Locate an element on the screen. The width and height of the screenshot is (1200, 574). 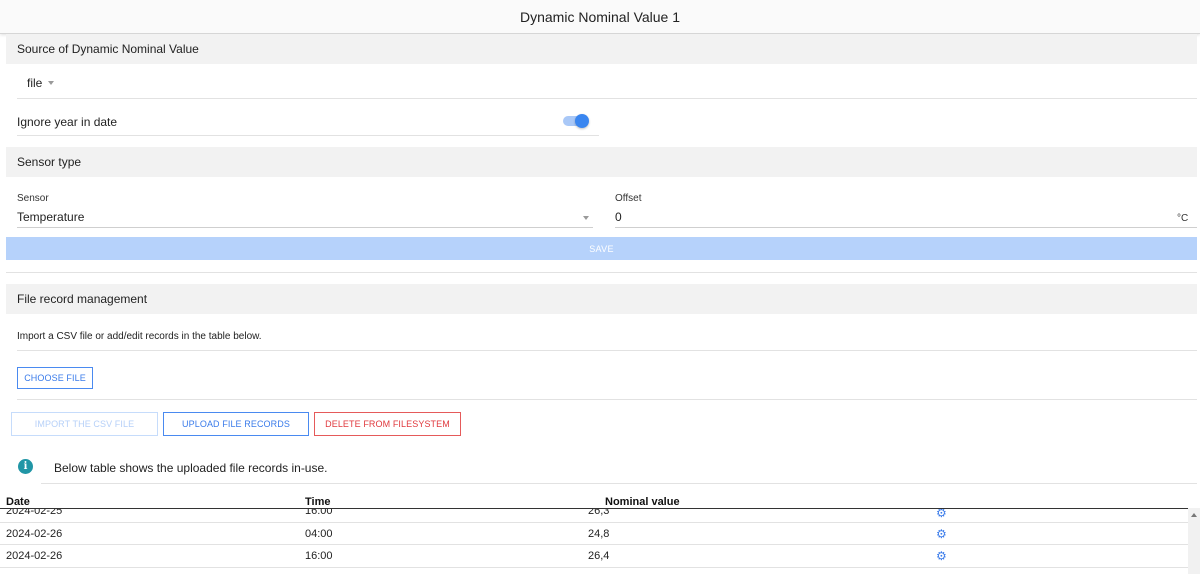
page-title: Dynamic Nominal Value 1 is located at coordinates (600, 16).